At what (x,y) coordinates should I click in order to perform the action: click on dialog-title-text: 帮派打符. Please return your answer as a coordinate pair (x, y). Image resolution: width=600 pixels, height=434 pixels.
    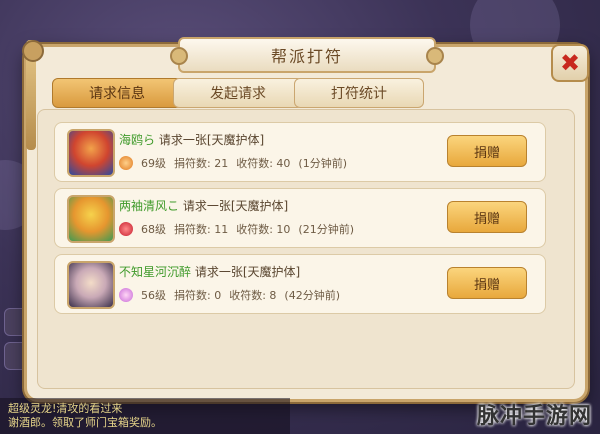
    Looking at the image, I should click on (306, 56).